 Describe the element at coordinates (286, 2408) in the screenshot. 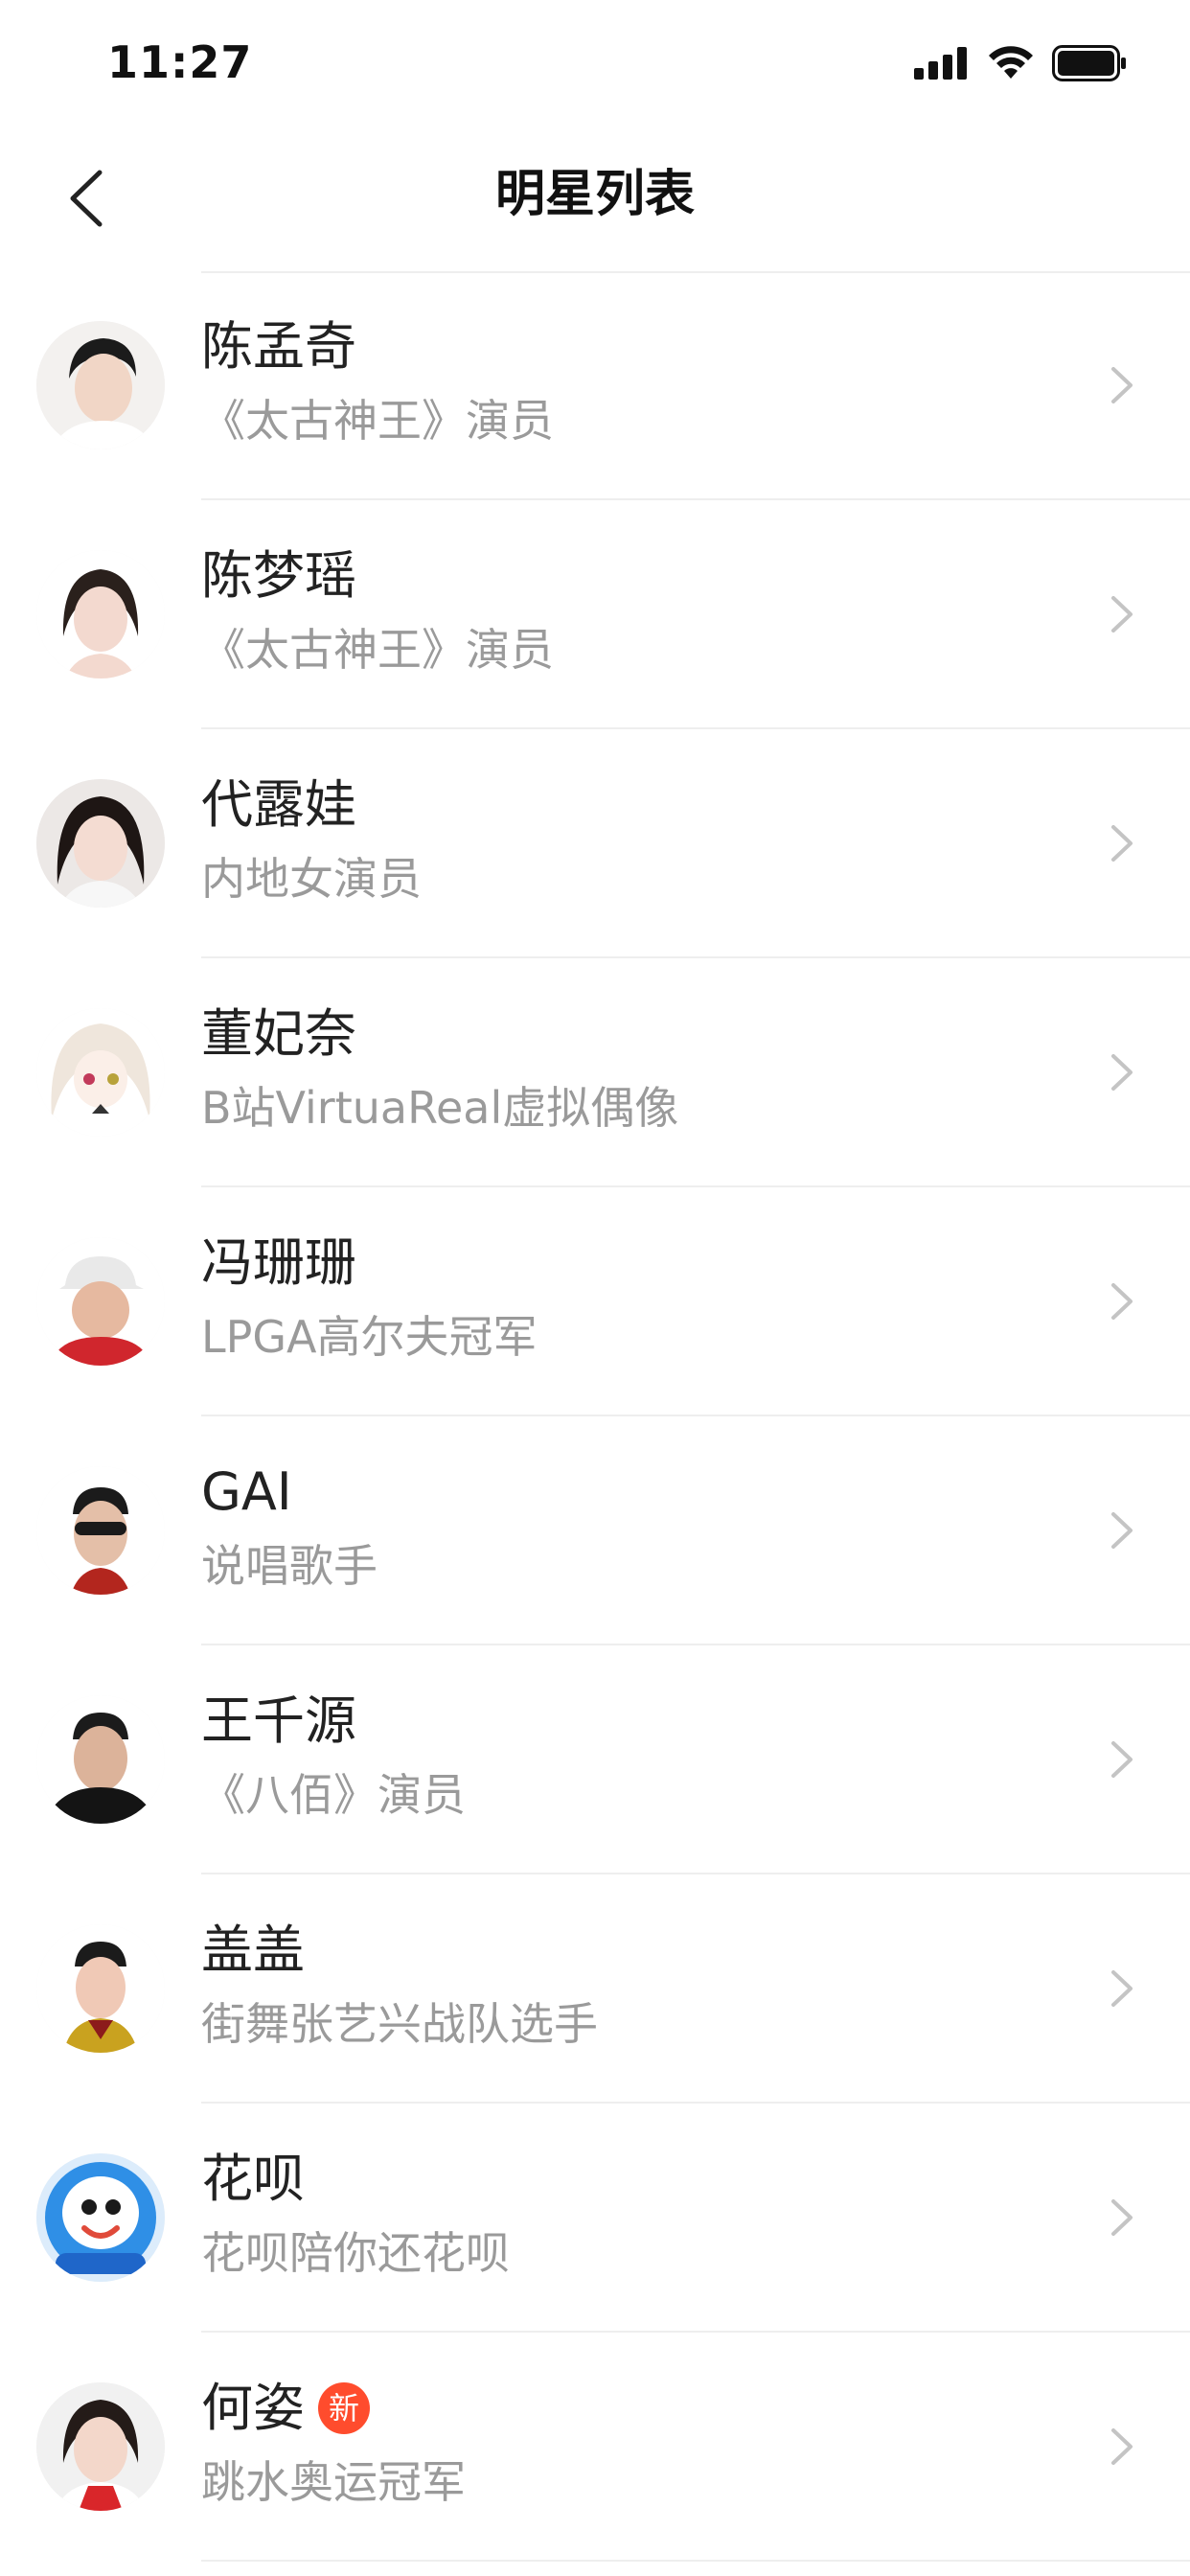

I see `item-name: 何姿新` at that location.